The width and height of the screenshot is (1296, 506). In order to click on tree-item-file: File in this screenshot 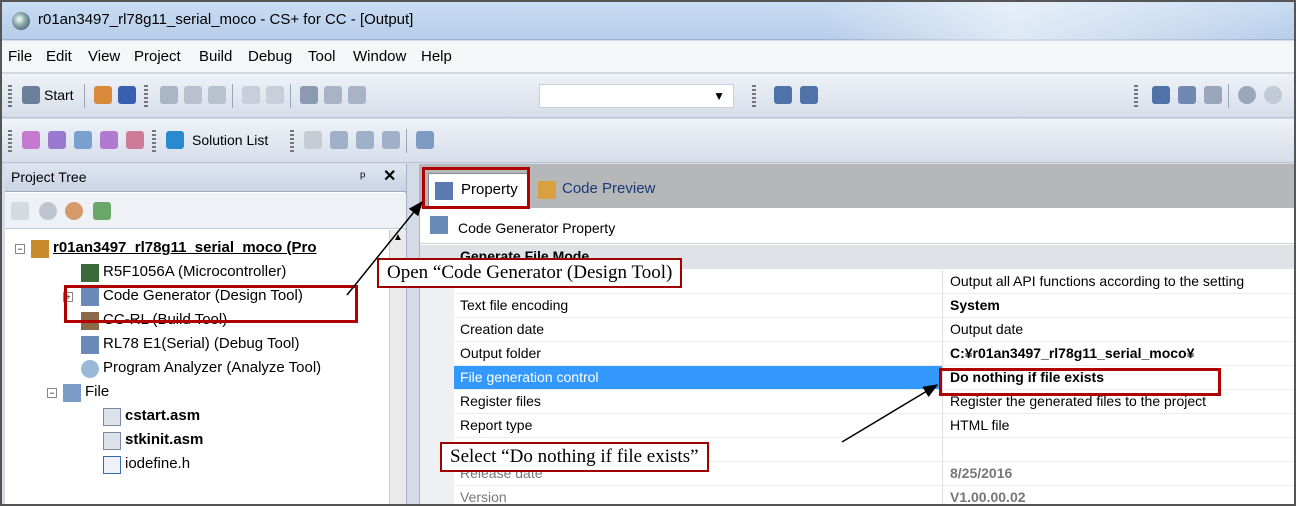, I will do `click(97, 391)`.